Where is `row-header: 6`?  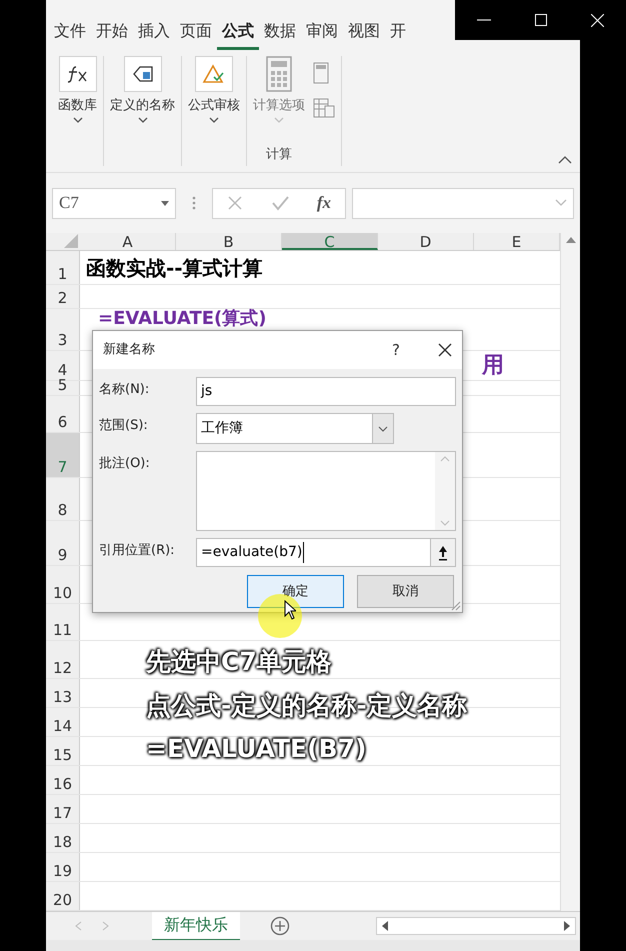 row-header: 6 is located at coordinates (63, 414).